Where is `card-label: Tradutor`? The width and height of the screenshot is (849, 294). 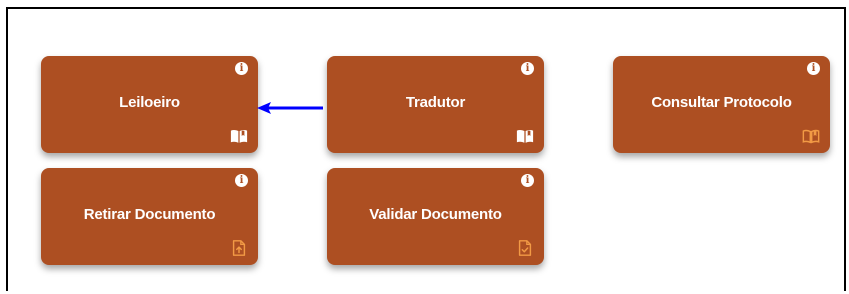 card-label: Tradutor is located at coordinates (435, 102).